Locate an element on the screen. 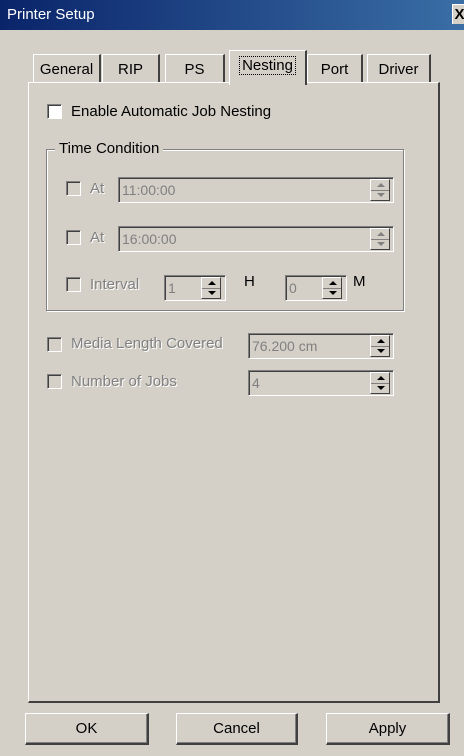 This screenshot has width=464, height=756. number-of-jobs-checkbox is located at coordinates (54, 381).